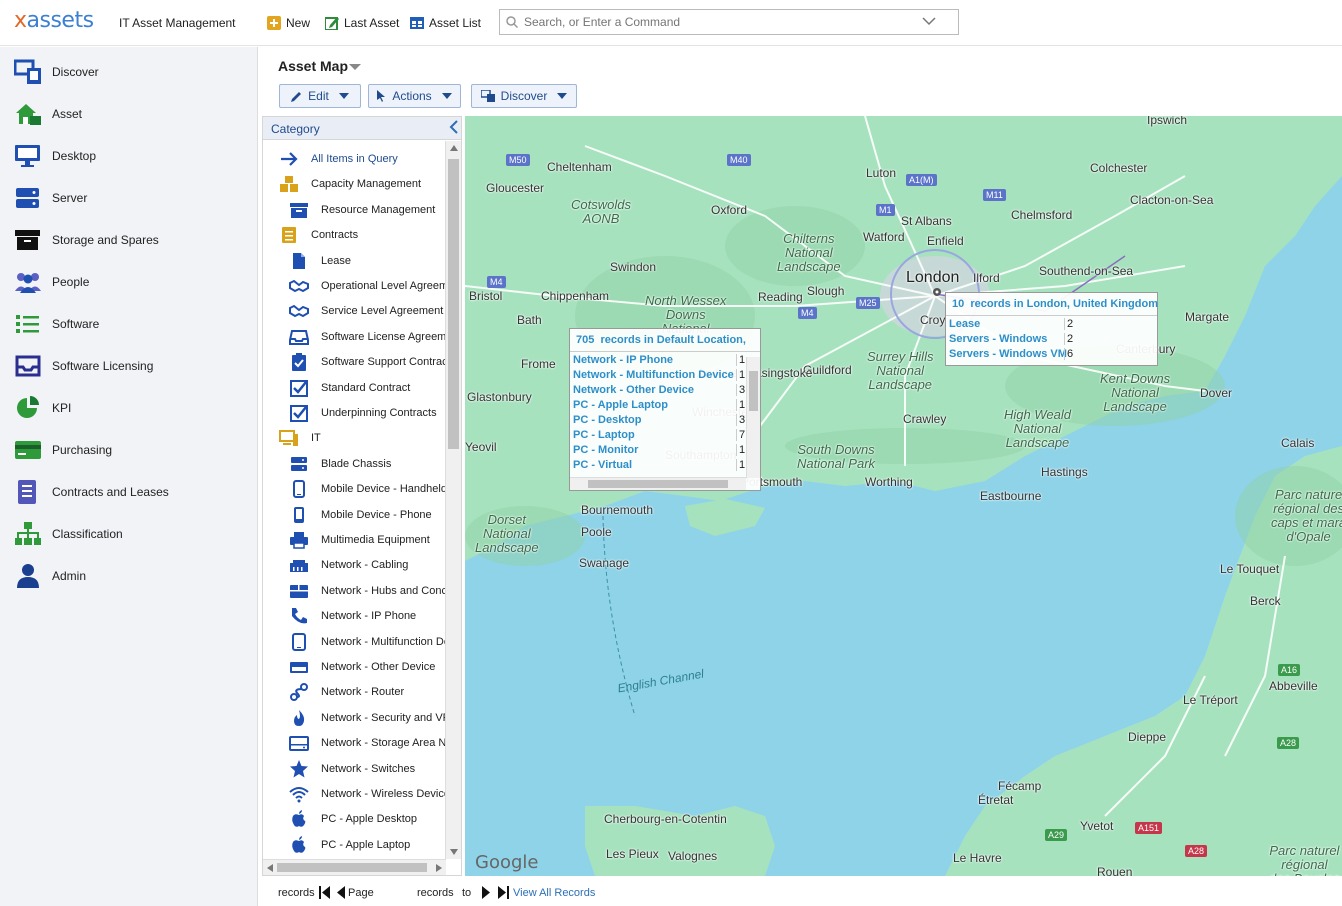 This screenshot has height=906, width=1342. I want to click on nav-item-kpi: KPI, so click(129, 408).